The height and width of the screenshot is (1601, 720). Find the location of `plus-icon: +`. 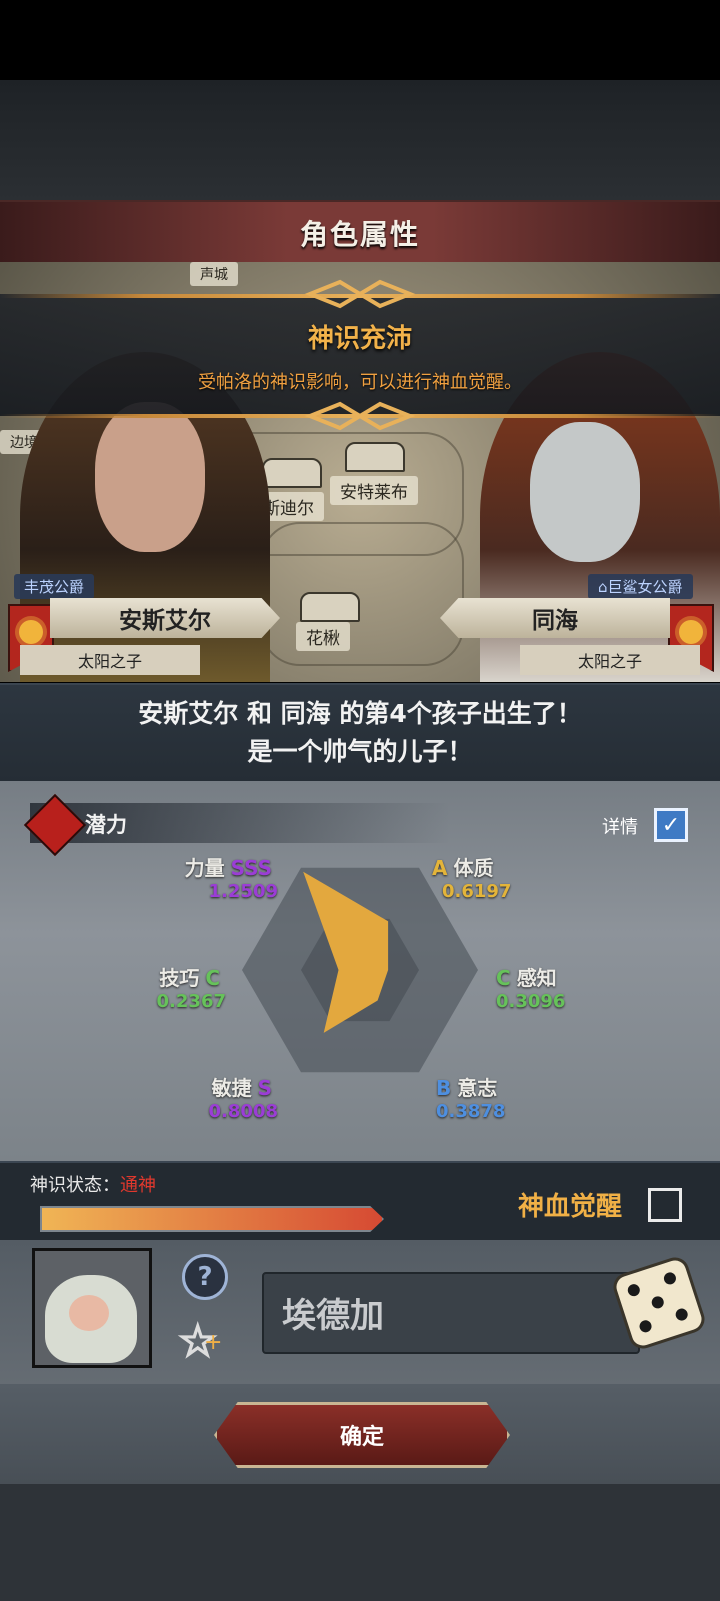

plus-icon: + is located at coordinates (213, 1342).